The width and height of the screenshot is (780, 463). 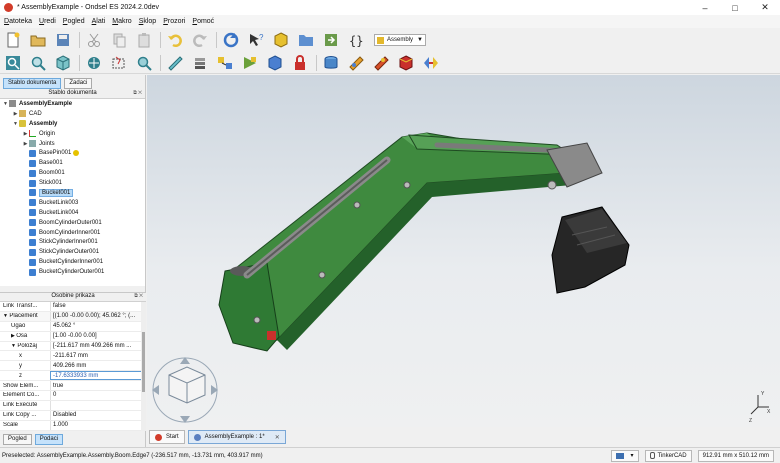 What do you see at coordinates (94, 63) in the screenshot?
I see `draw-style-button` at bounding box center [94, 63].